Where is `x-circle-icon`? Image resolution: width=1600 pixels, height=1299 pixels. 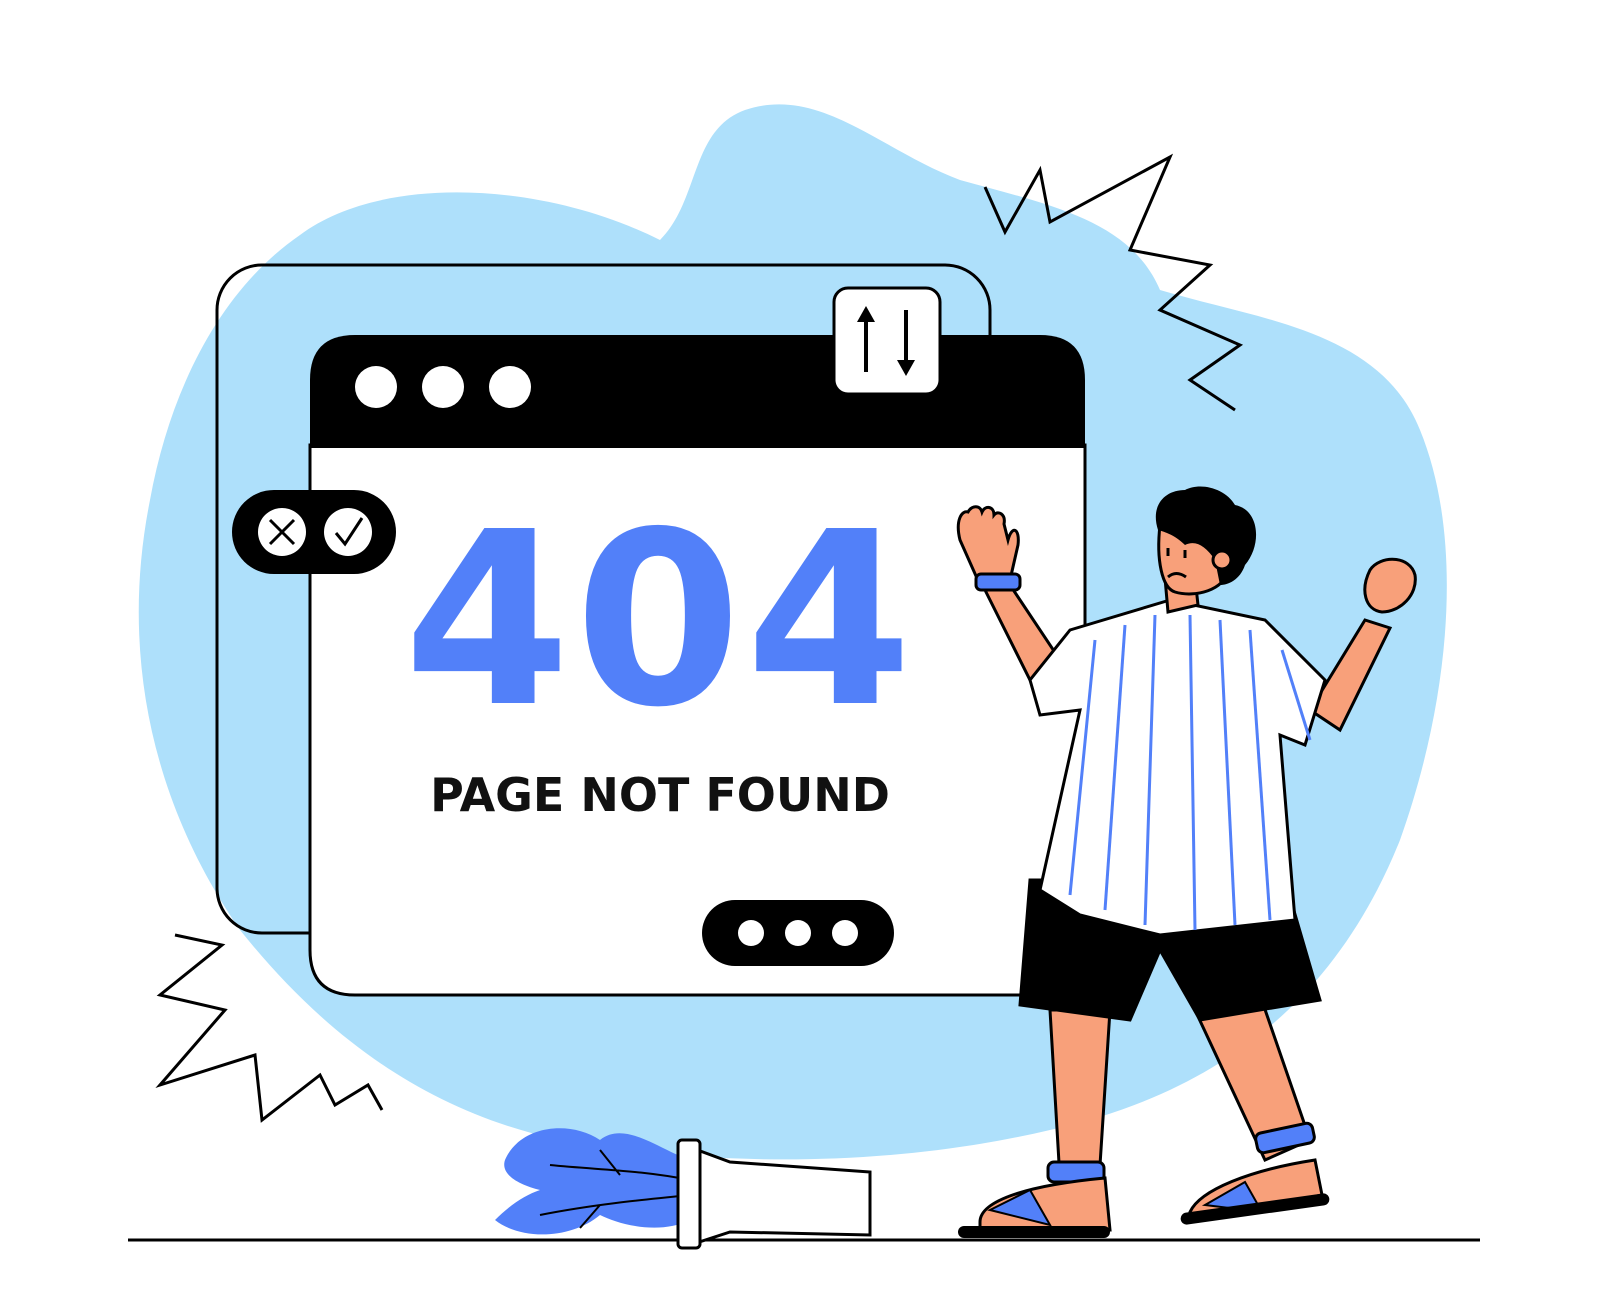 x-circle-icon is located at coordinates (282, 532).